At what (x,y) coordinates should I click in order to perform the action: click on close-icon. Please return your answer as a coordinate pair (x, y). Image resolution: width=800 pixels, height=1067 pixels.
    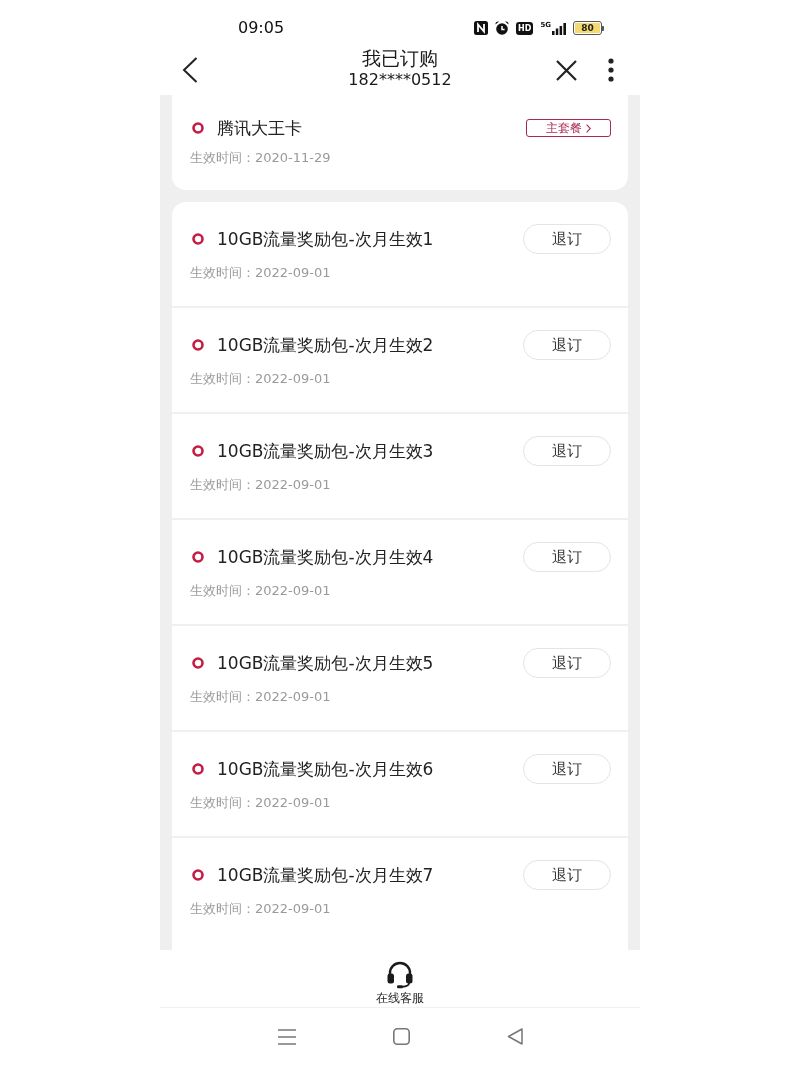
    Looking at the image, I should click on (566, 70).